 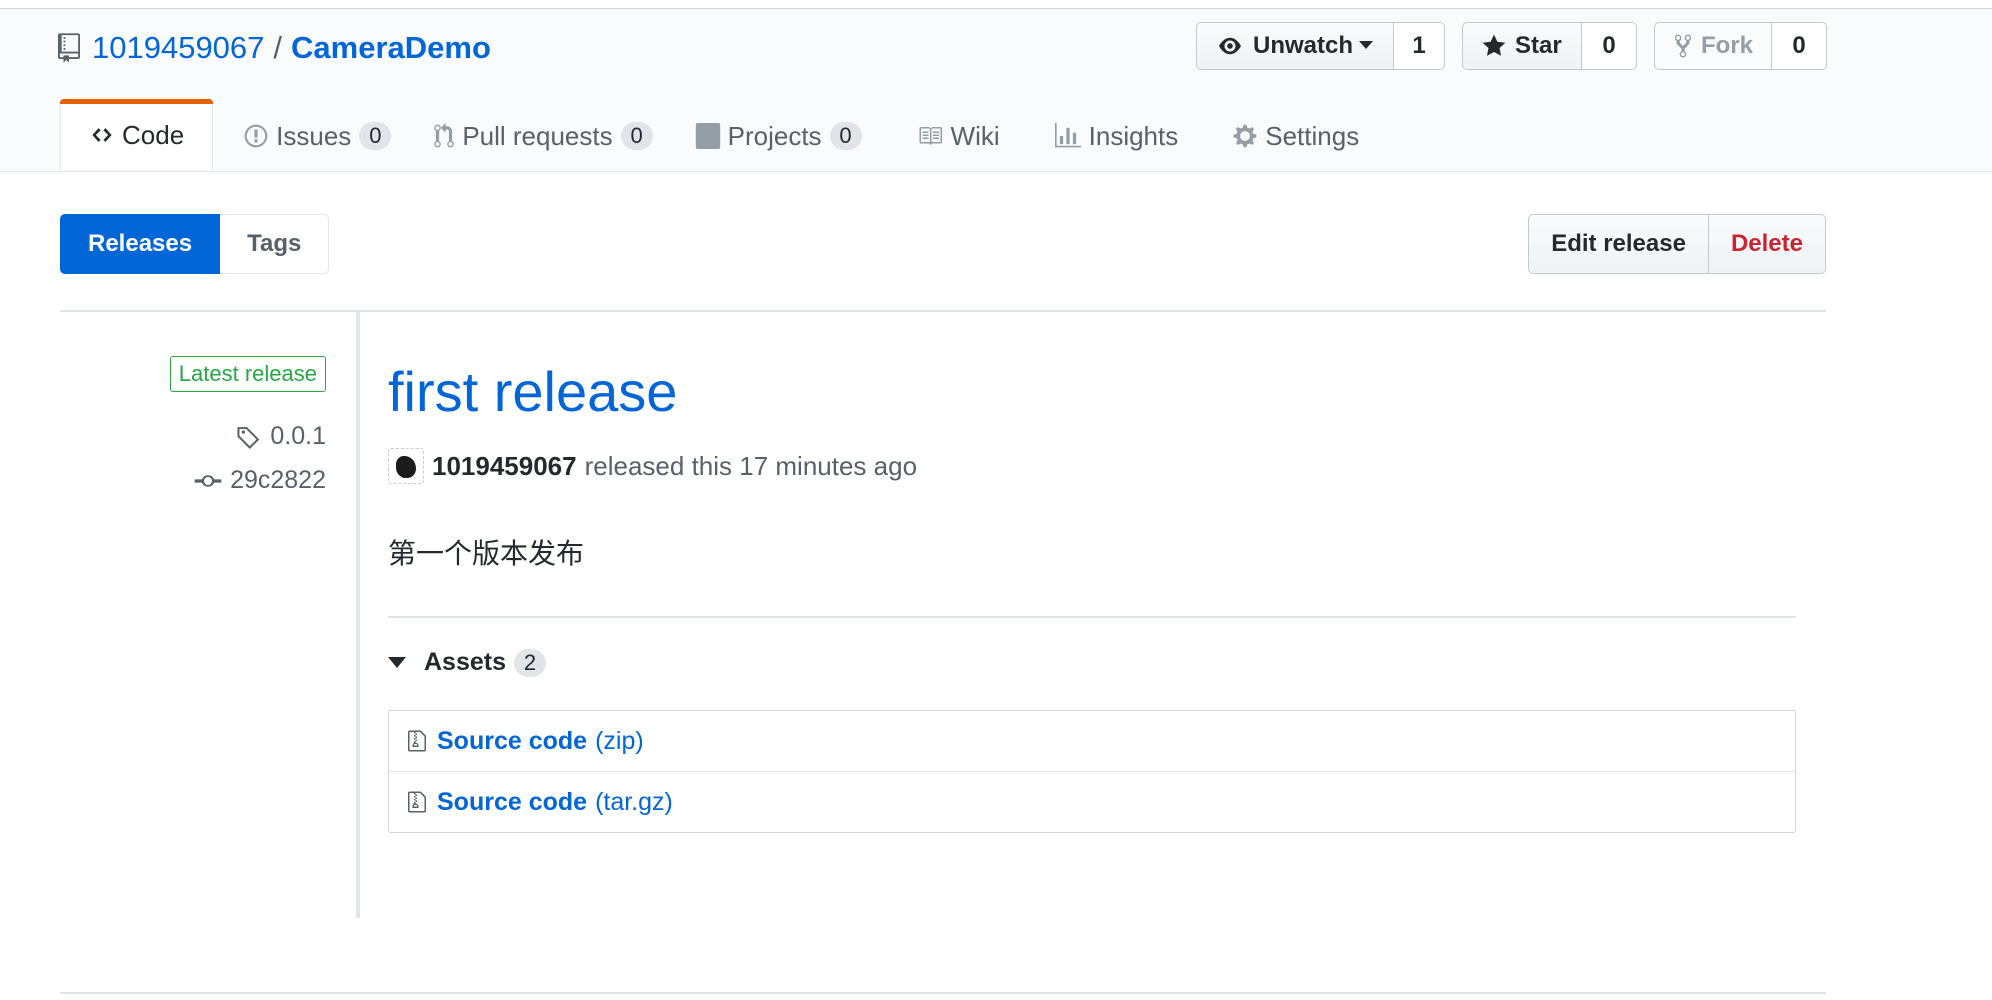 I want to click on tab-pull-requests-label: Pull requests, so click(x=537, y=135).